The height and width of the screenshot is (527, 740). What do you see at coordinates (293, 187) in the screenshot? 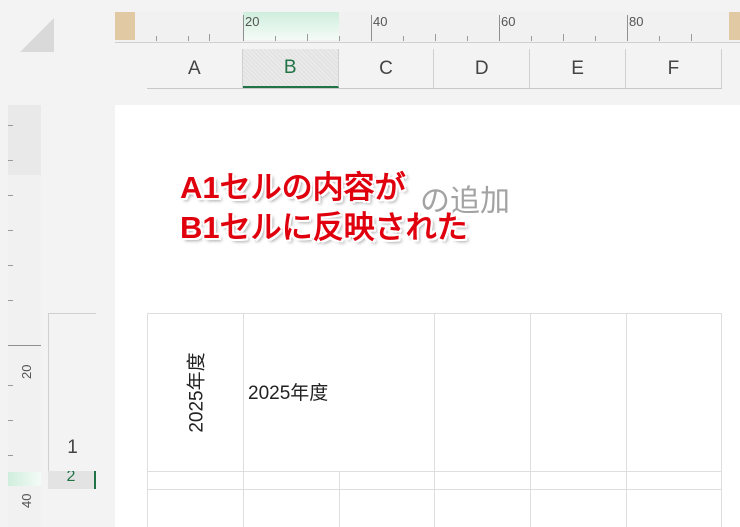
I see `annotation-line: A1セルの内容が` at bounding box center [293, 187].